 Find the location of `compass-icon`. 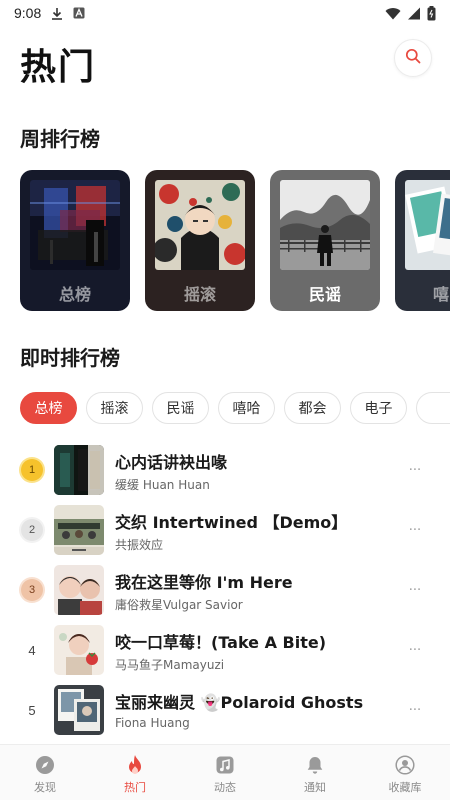

compass-icon is located at coordinates (45, 765).